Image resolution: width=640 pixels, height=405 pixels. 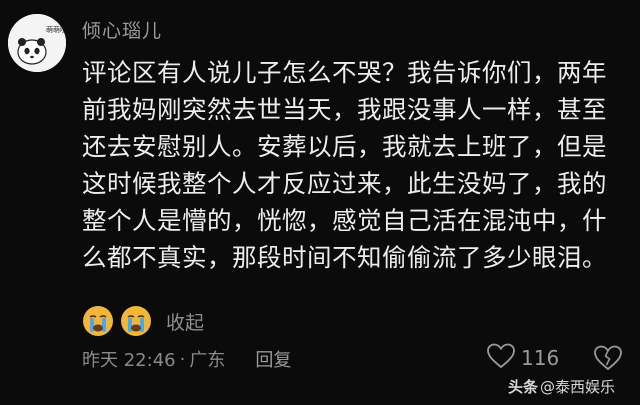 I want to click on dislike-button, so click(x=608, y=360).